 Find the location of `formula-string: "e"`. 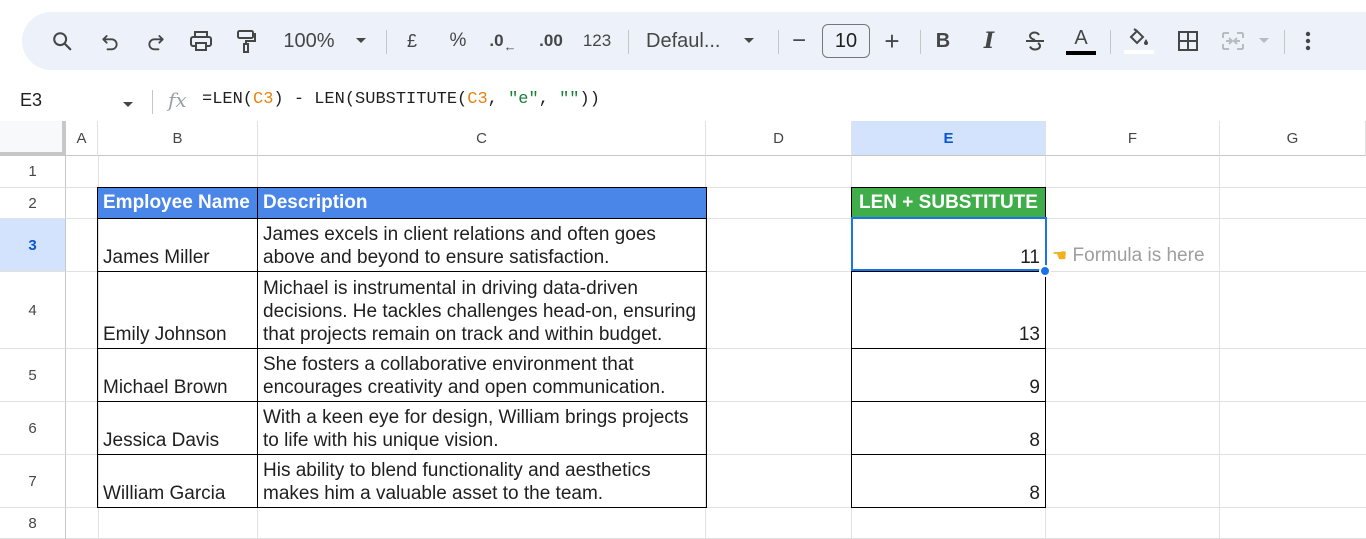

formula-string: "e" is located at coordinates (523, 99).